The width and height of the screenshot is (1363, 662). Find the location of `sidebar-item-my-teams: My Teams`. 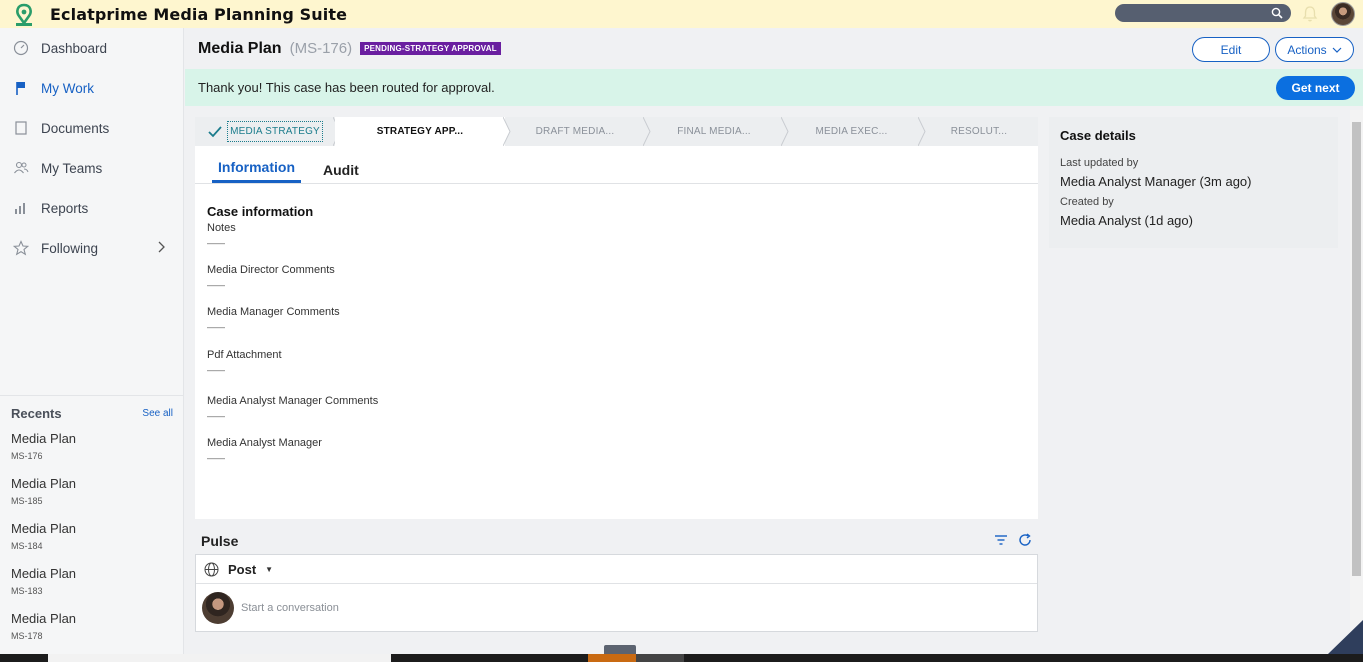

sidebar-item-my-teams: My Teams is located at coordinates (91, 168).